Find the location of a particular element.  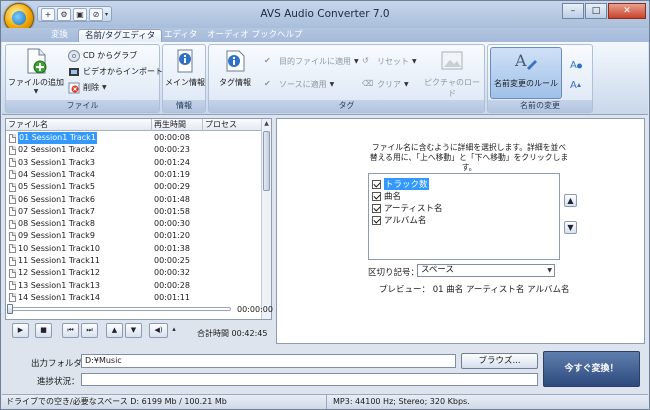

apply-source-label: ソースに適用 is located at coordinates (303, 84).